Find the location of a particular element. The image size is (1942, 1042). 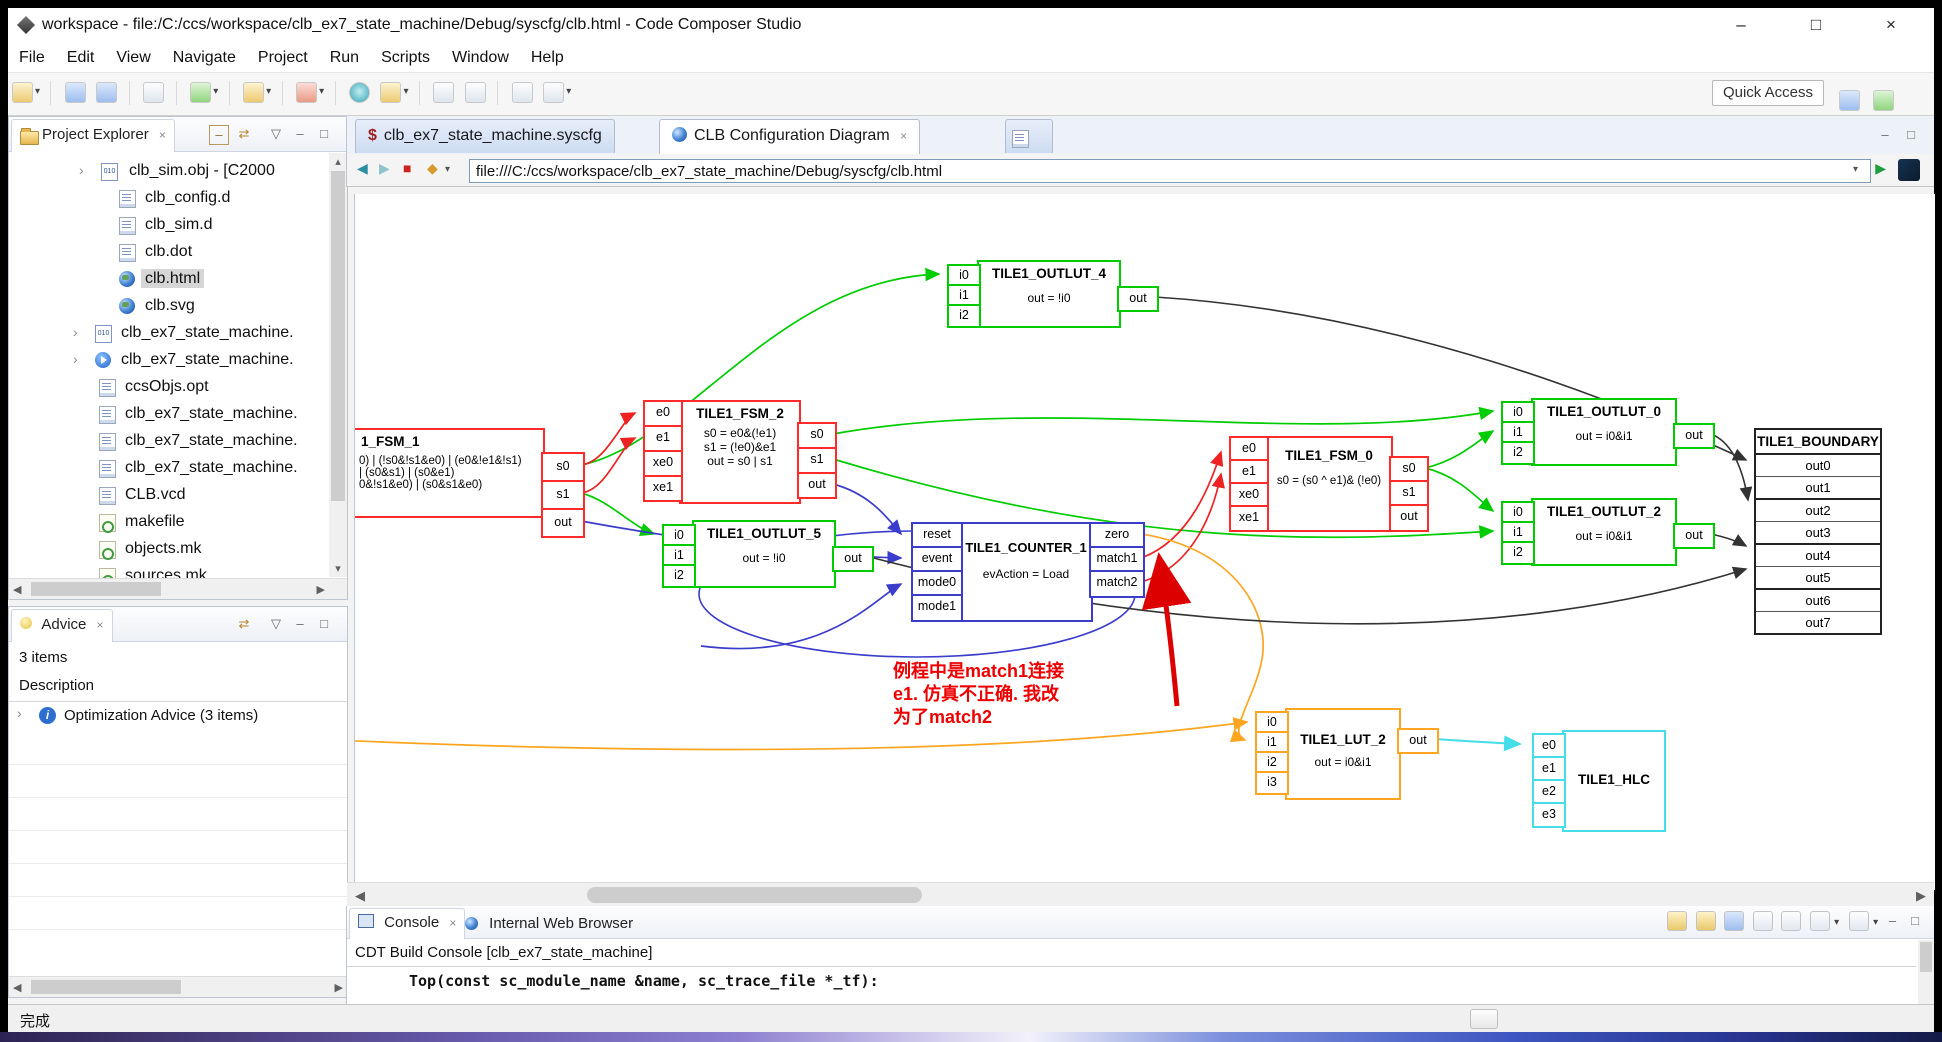

console-vscrollbar is located at coordinates (1926, 972).